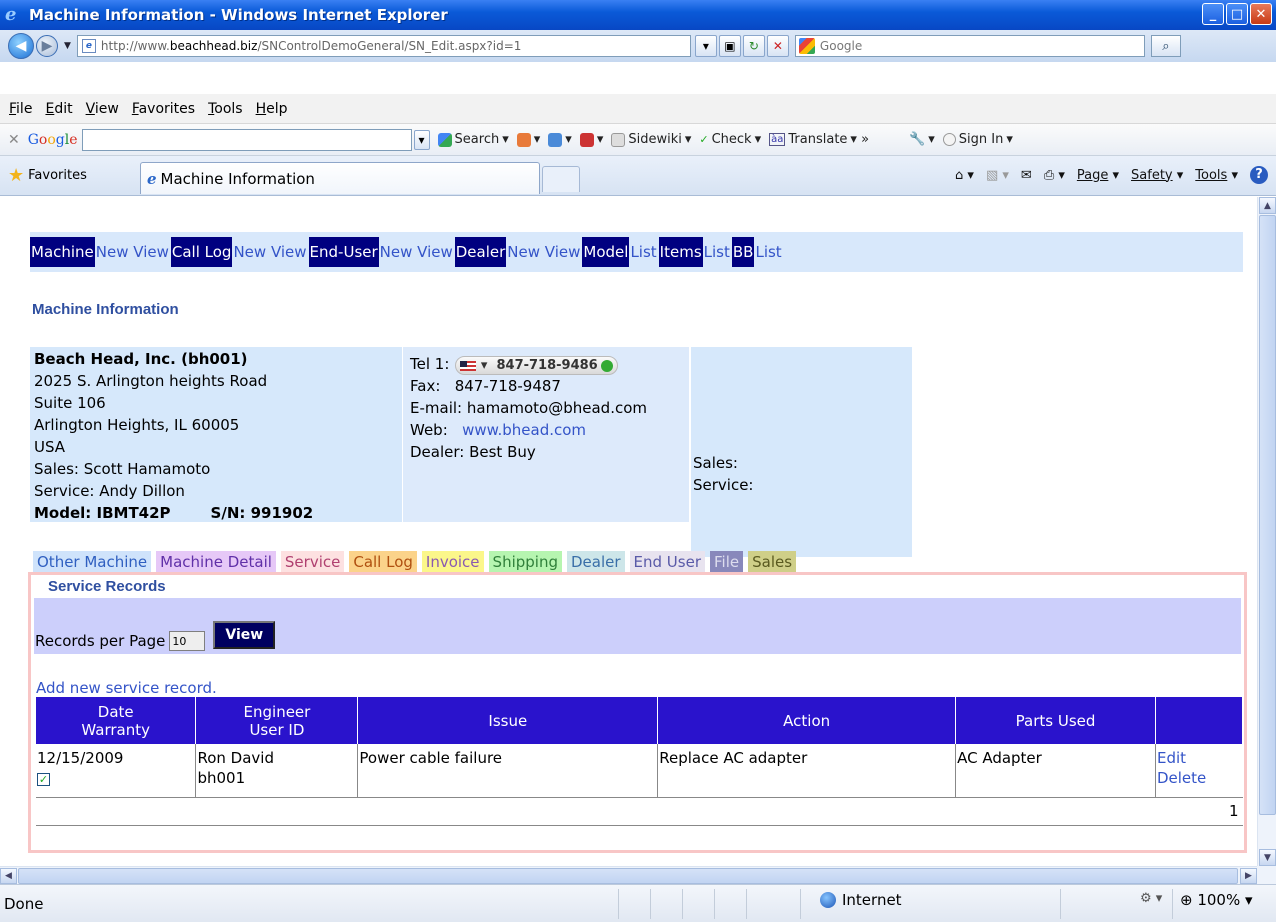 The height and width of the screenshot is (922, 1276). What do you see at coordinates (417, 252) in the screenshot?
I see `nav-link-5: New View` at bounding box center [417, 252].